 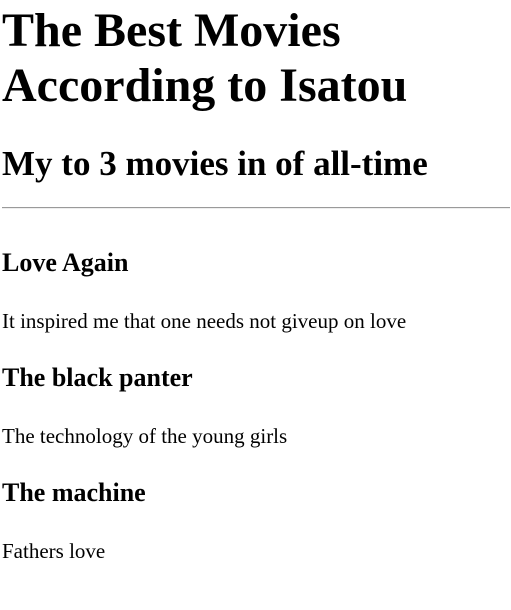 I want to click on divider, so click(x=256, y=208).